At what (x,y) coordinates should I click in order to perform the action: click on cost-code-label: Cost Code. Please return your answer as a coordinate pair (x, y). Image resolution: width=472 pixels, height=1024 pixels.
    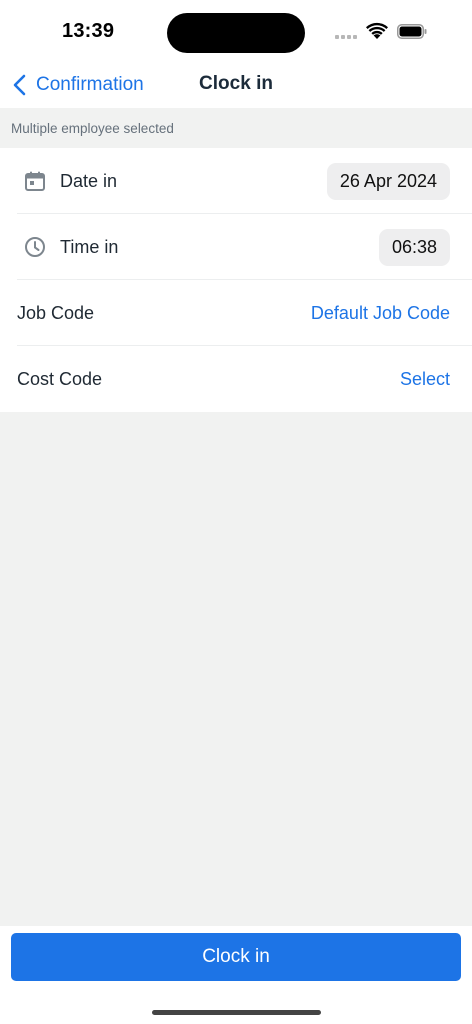
    Looking at the image, I should click on (60, 379).